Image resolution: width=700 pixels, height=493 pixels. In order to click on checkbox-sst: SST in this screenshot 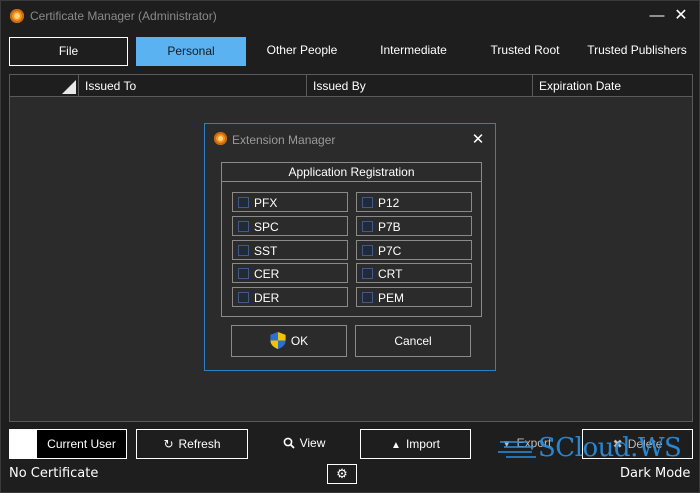, I will do `click(290, 250)`.